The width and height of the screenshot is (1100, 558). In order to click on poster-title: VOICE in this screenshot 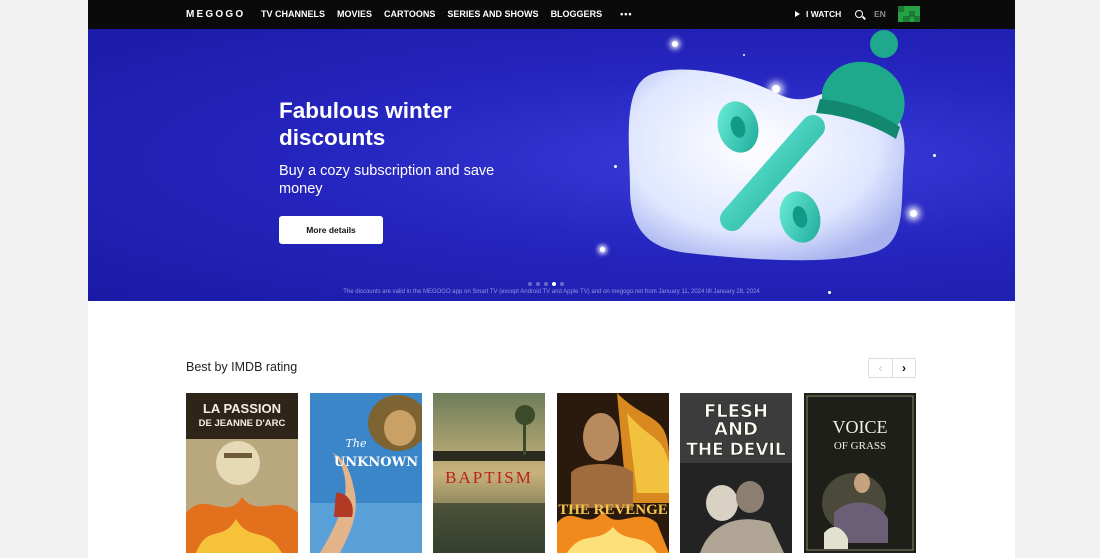, I will do `click(859, 427)`.